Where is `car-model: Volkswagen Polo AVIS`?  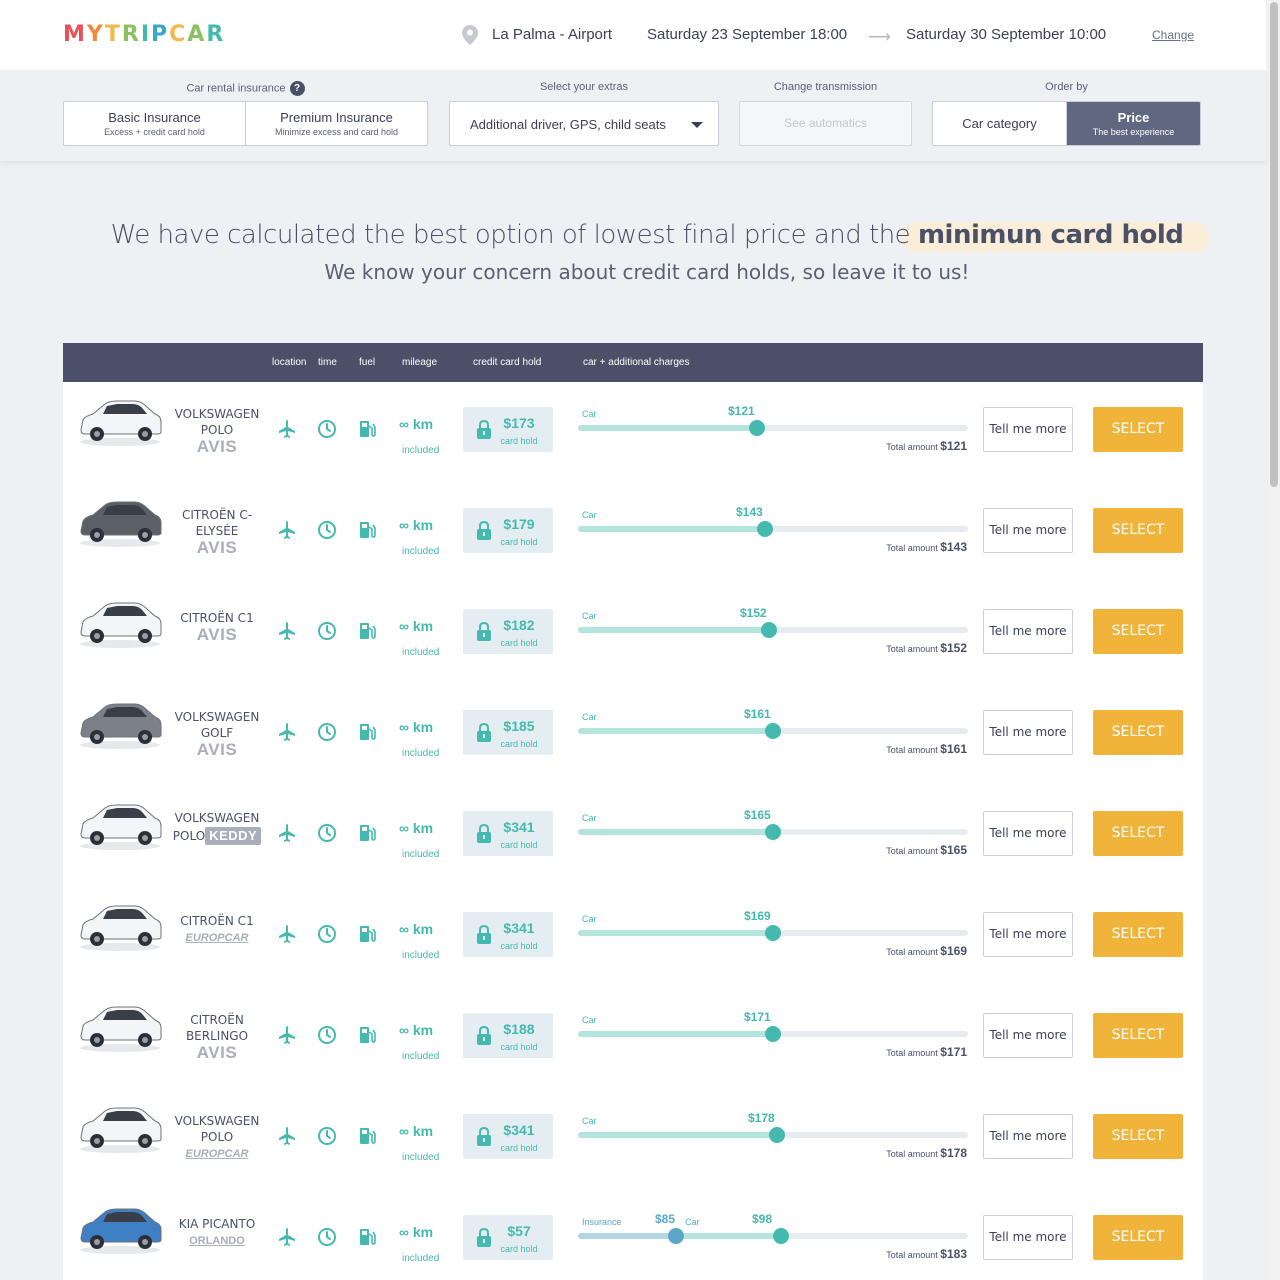
car-model: Volkswagen Polo AVIS is located at coordinates (217, 430).